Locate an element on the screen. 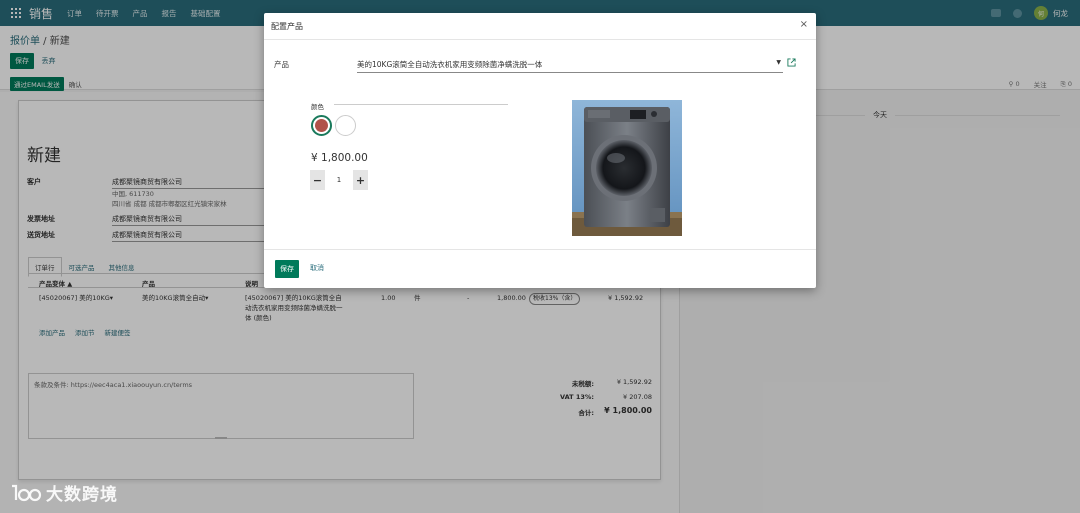 The image size is (1080, 513). quantity-stepper: − 1 + is located at coordinates (339, 180).